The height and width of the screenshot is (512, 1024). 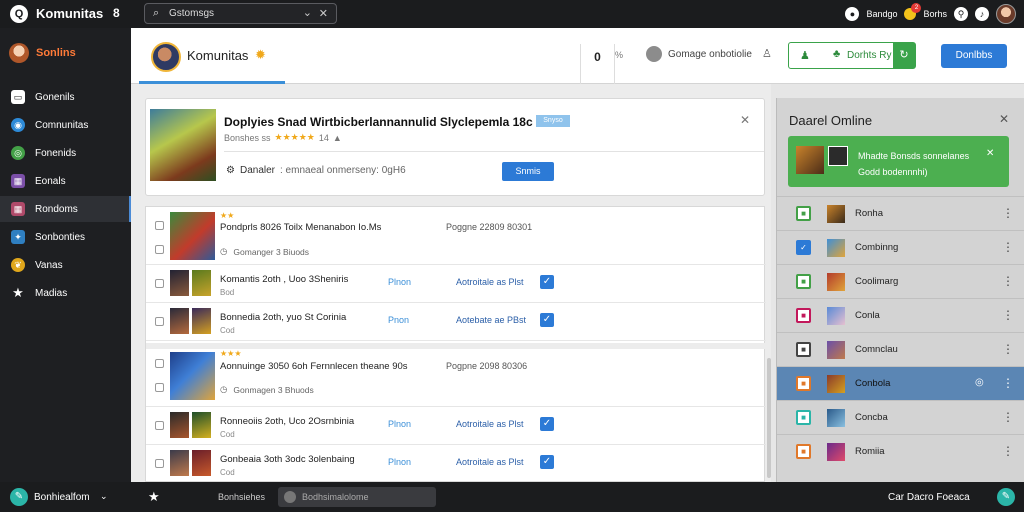 I want to click on search-input: Gstomsgs, so click(x=191, y=13).